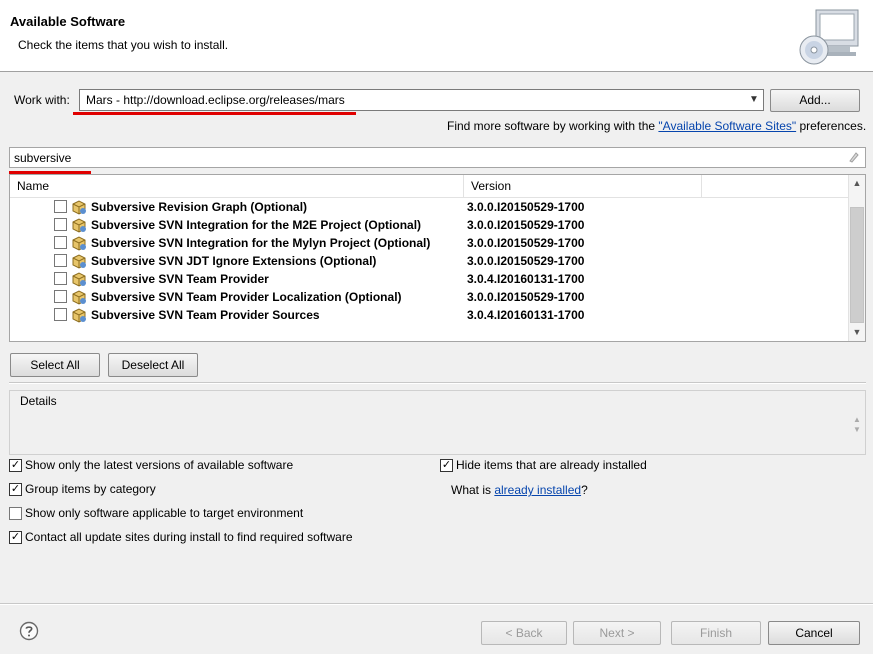 This screenshot has width=873, height=654. What do you see at coordinates (437, 157) in the screenshot?
I see `filter-input: subversive` at bounding box center [437, 157].